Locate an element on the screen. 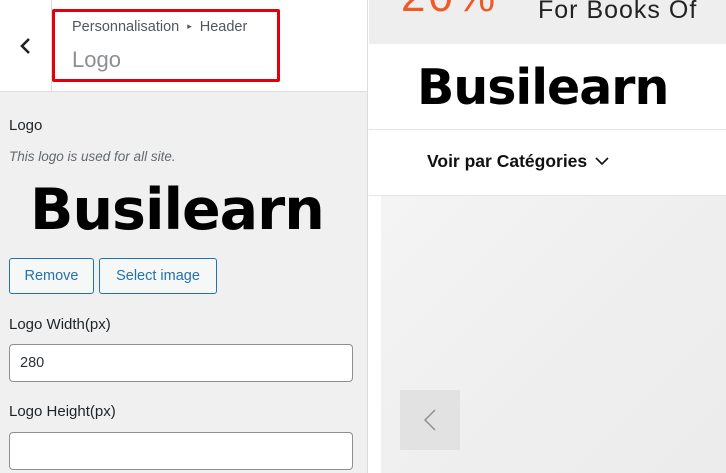 Image resolution: width=726 pixels, height=473 pixels. promo-bar: 20% For Books Of is located at coordinates (547, 22).